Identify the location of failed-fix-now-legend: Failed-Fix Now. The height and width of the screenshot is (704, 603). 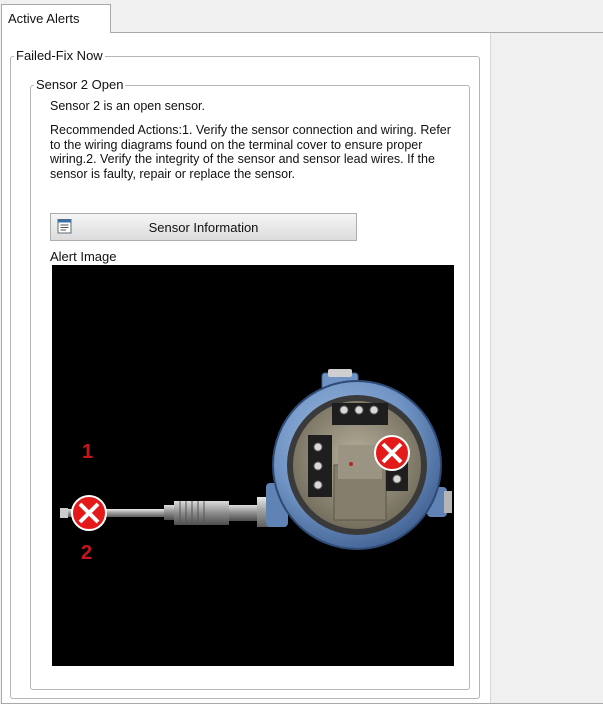
(59, 55).